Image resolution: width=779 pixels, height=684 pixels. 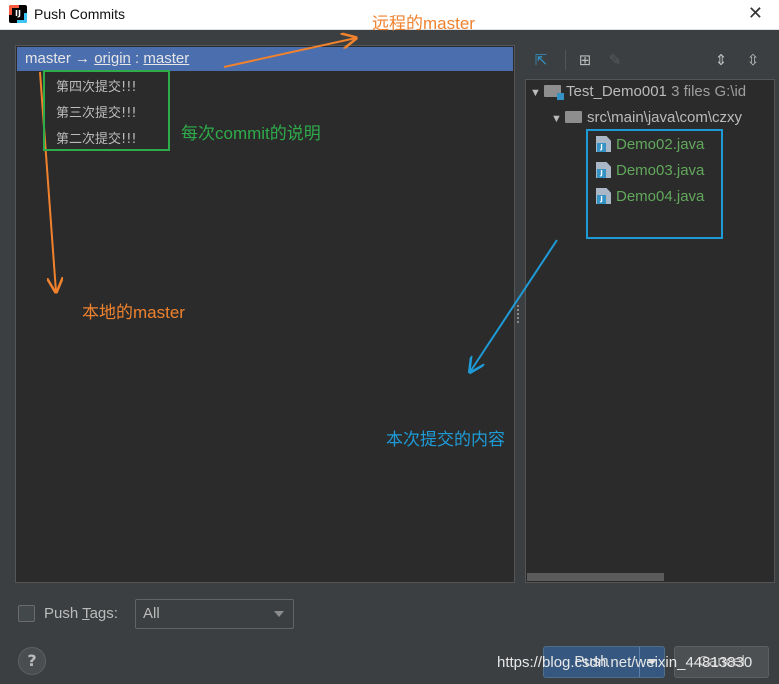 I want to click on commit-highlight-box, so click(x=106, y=110).